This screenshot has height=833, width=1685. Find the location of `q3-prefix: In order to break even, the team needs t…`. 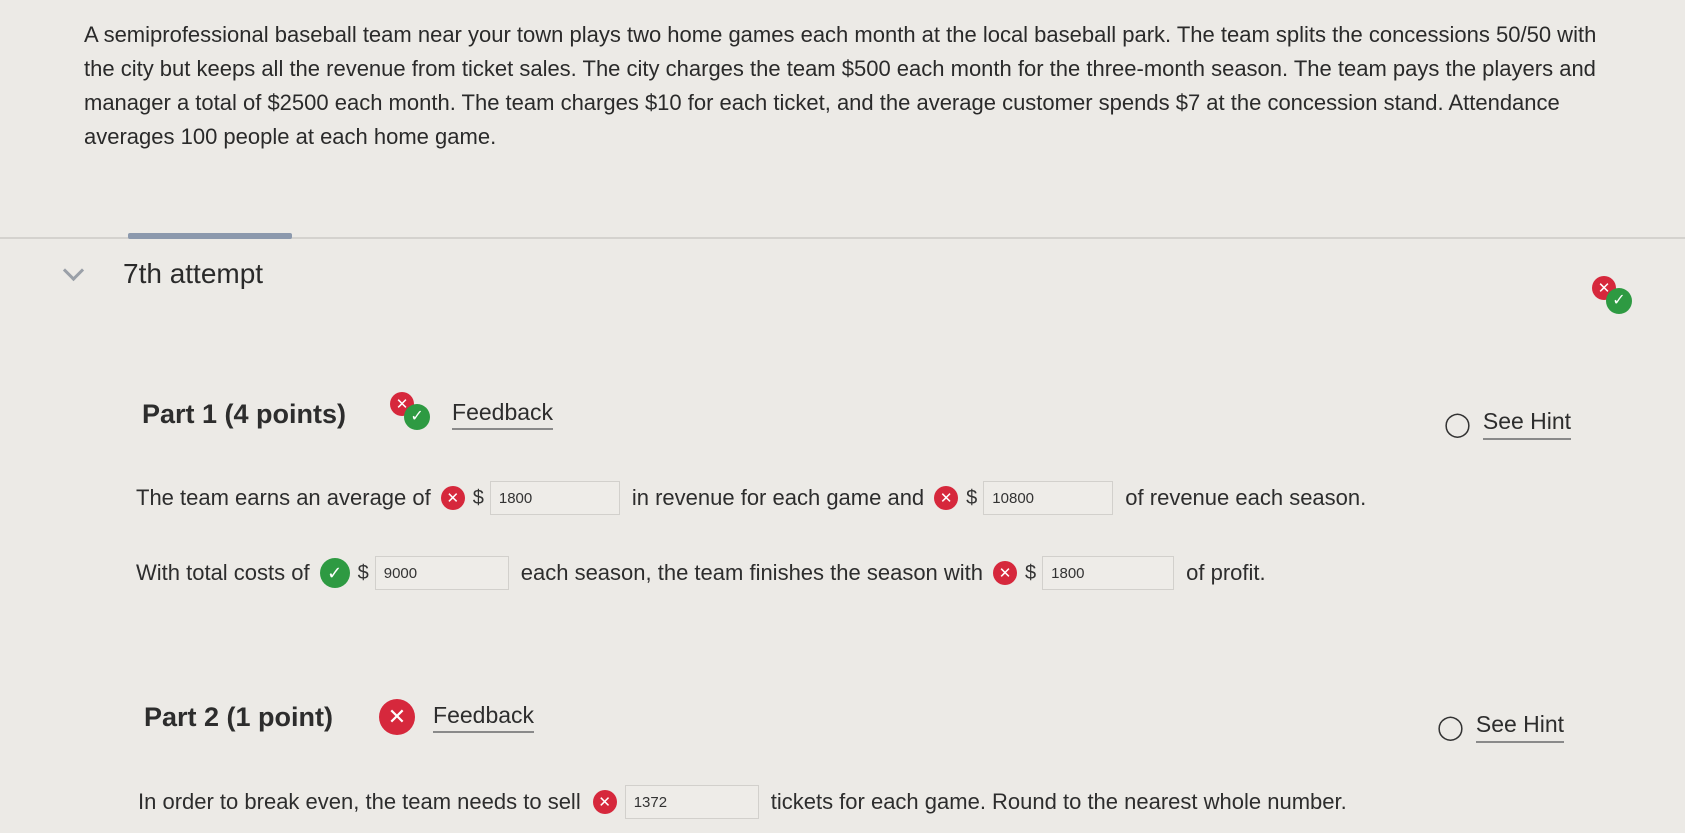

q3-prefix: In order to break even, the team needs t… is located at coordinates (359, 801).